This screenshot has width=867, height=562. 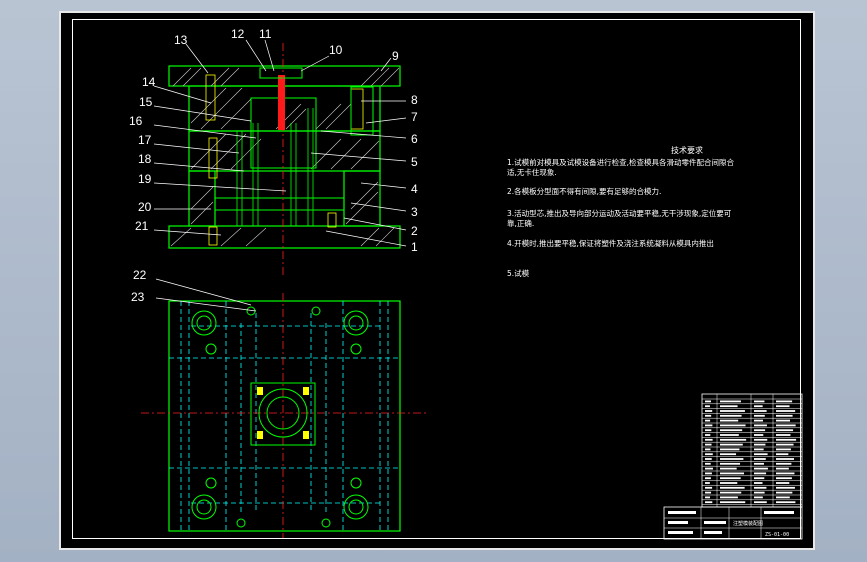 I want to click on callout-2: 2, so click(x=414, y=231).